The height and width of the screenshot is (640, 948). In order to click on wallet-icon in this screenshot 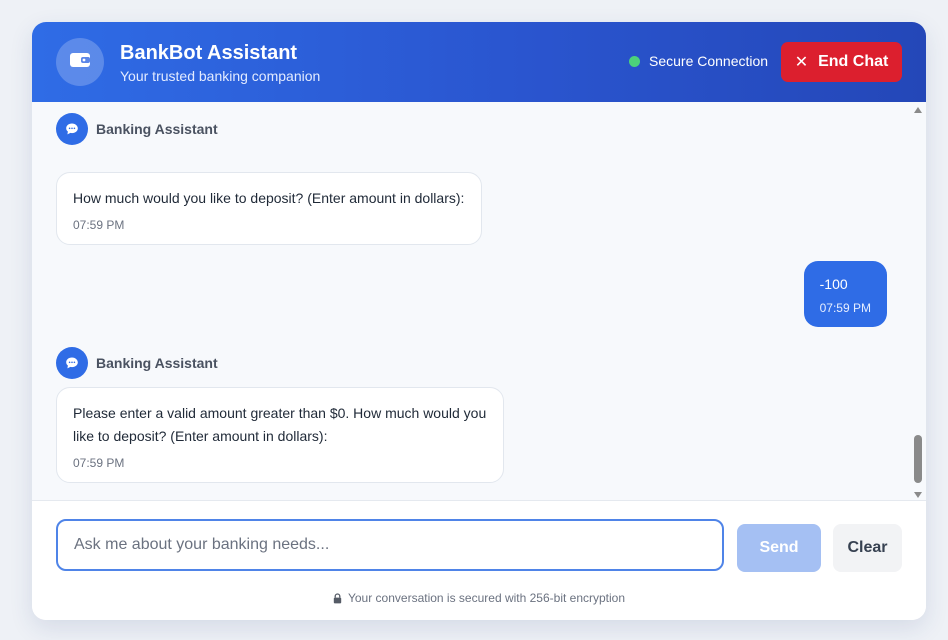, I will do `click(80, 62)`.